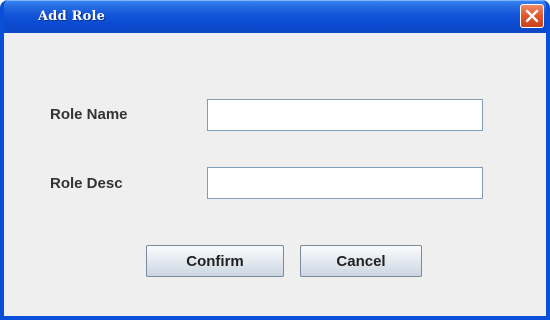  What do you see at coordinates (86, 183) in the screenshot?
I see `role-desc-label: Role Desc` at bounding box center [86, 183].